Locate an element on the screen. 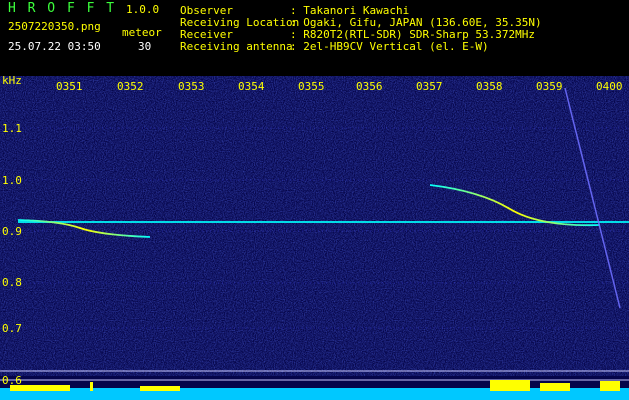 This screenshot has height=400, width=629. info-label-antenna: Receiving antenna is located at coordinates (236, 46).